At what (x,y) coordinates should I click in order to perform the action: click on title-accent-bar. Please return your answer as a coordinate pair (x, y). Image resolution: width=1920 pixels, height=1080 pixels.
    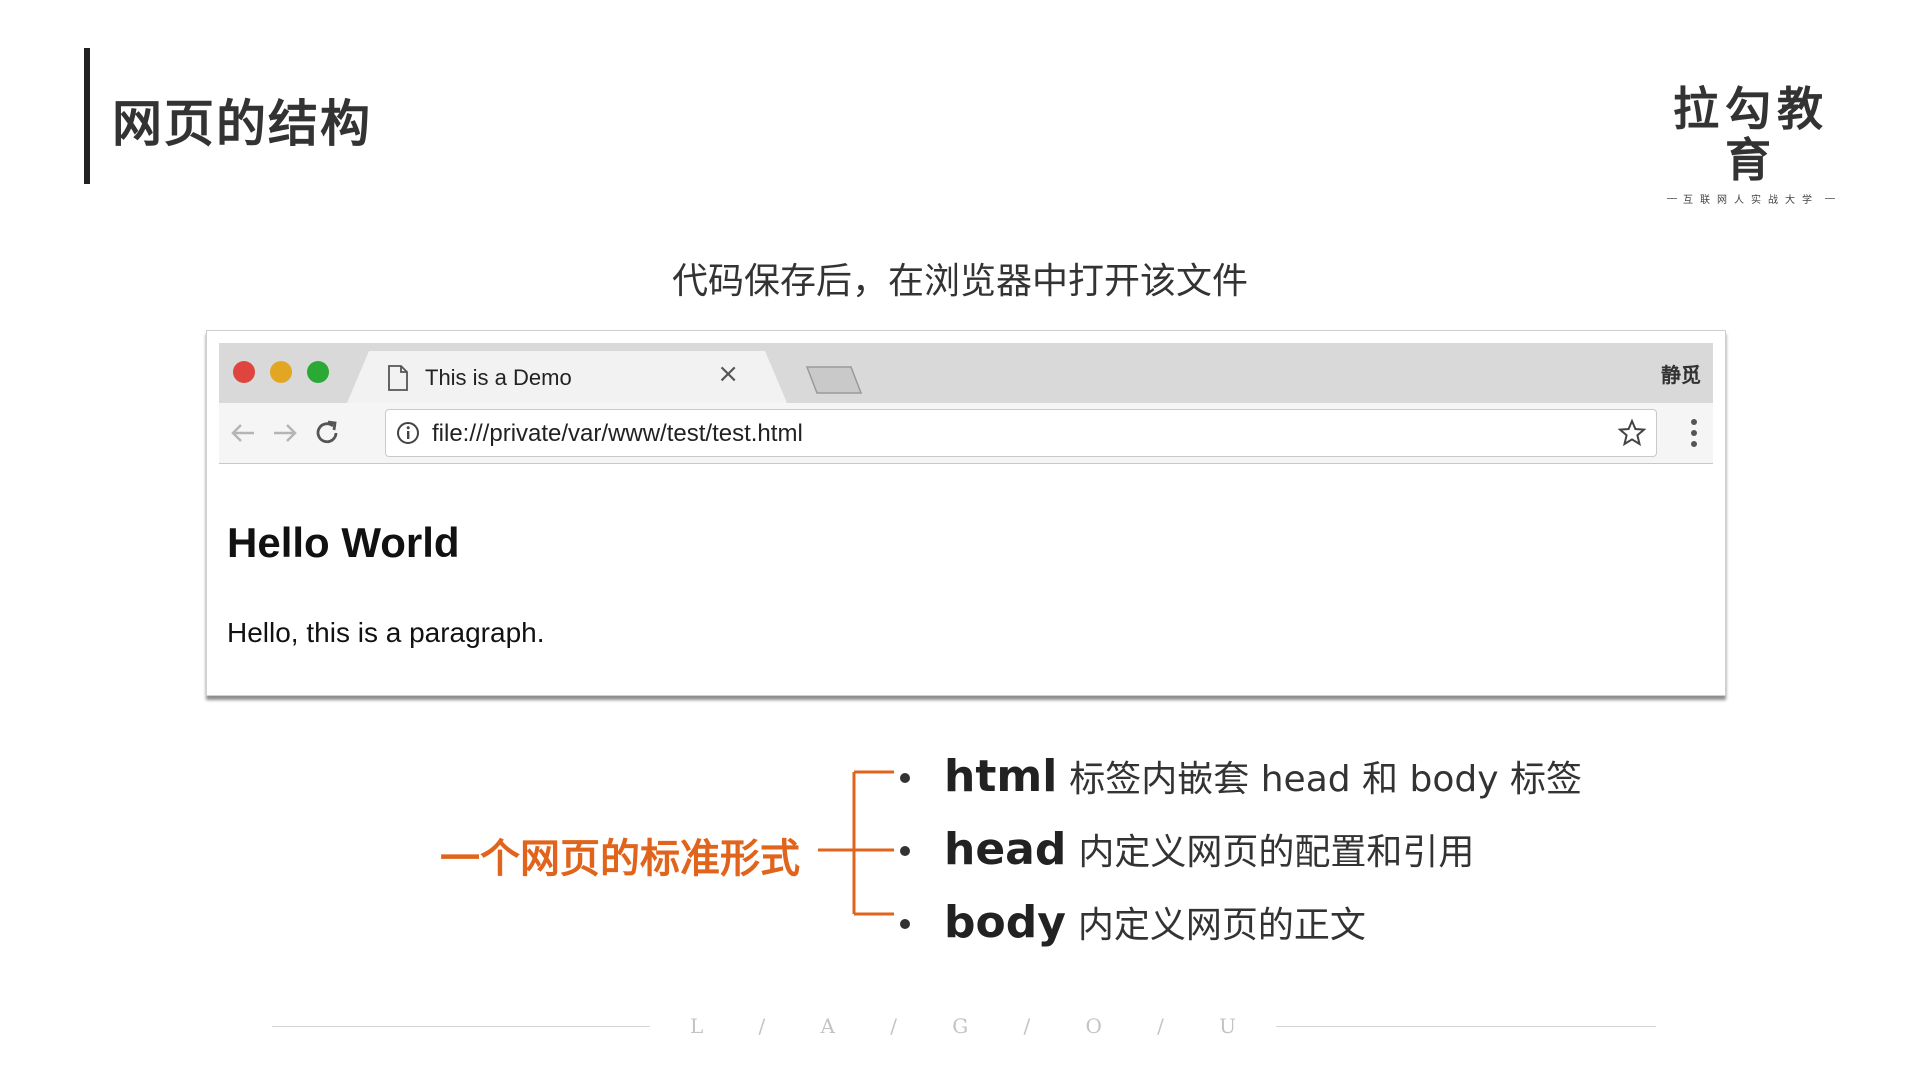
    Looking at the image, I should click on (87, 116).